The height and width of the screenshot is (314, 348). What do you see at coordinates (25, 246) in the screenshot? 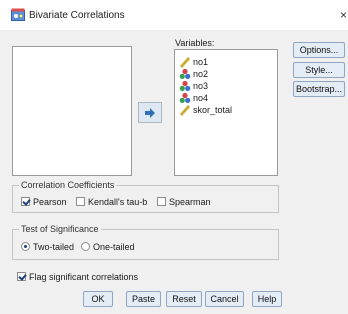
I see `two-tailed-radio` at bounding box center [25, 246].